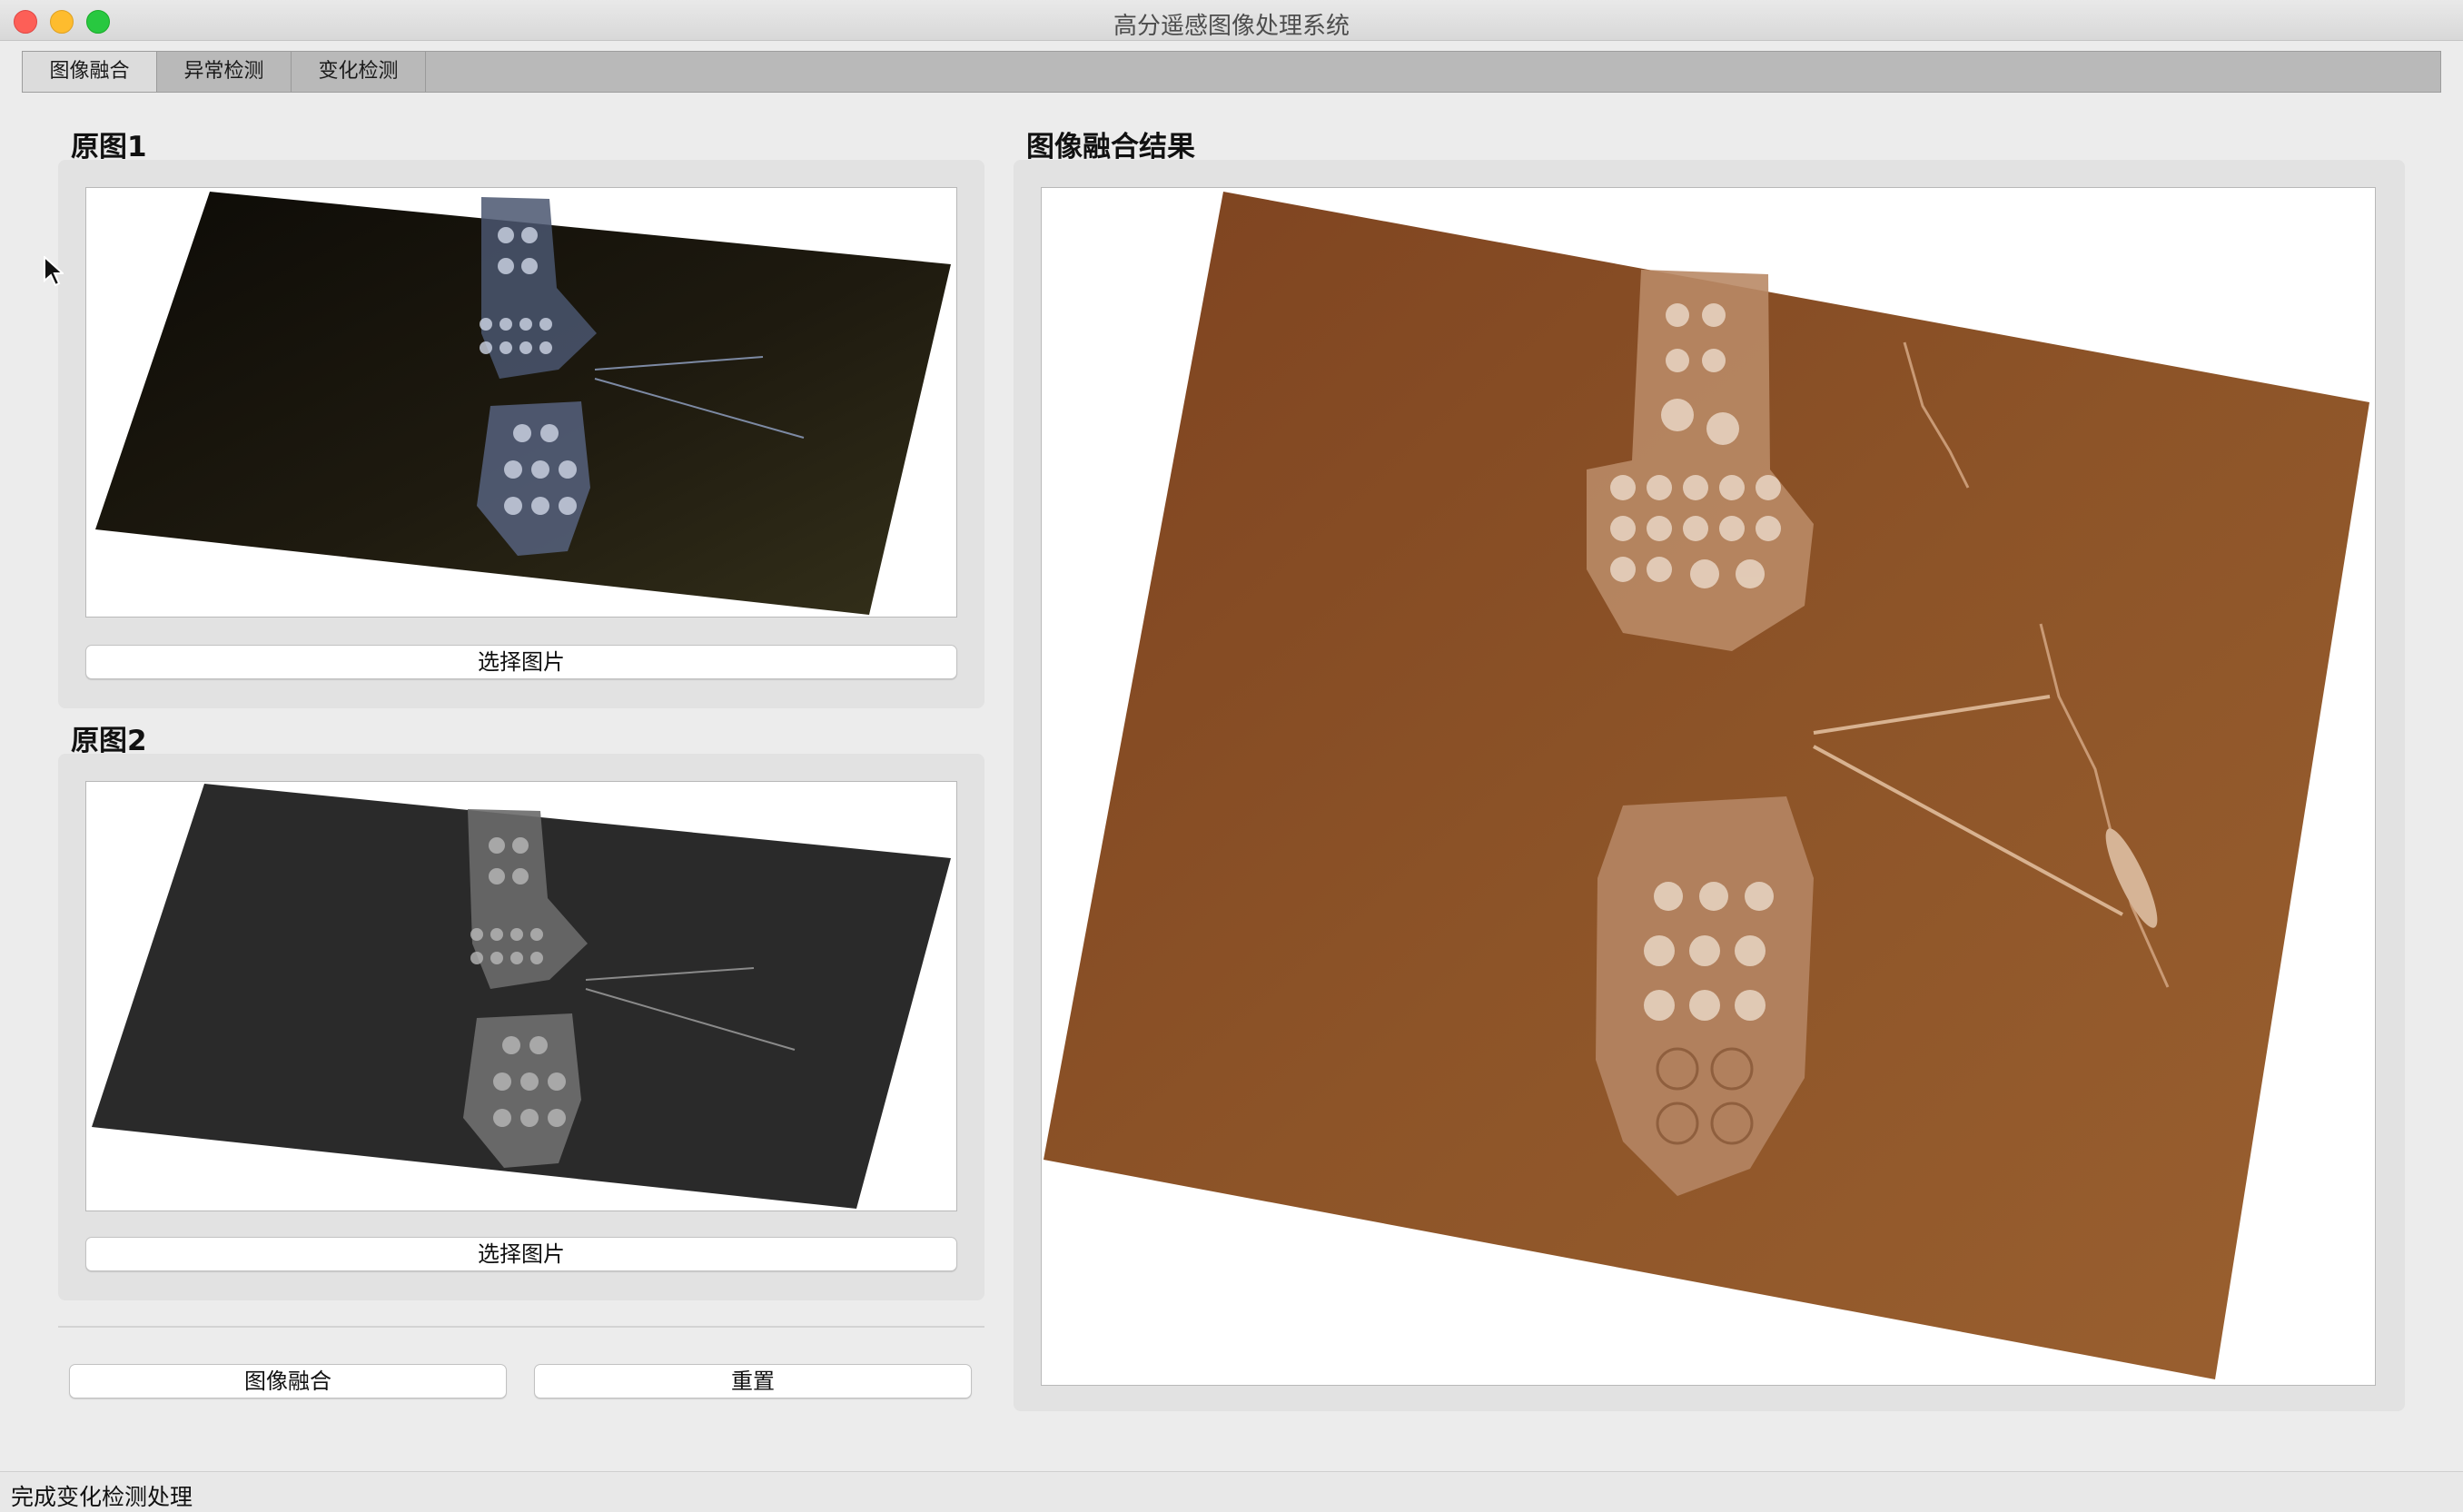  What do you see at coordinates (1111, 147) in the screenshot?
I see `fusion-result-label: 图像融合结果` at bounding box center [1111, 147].